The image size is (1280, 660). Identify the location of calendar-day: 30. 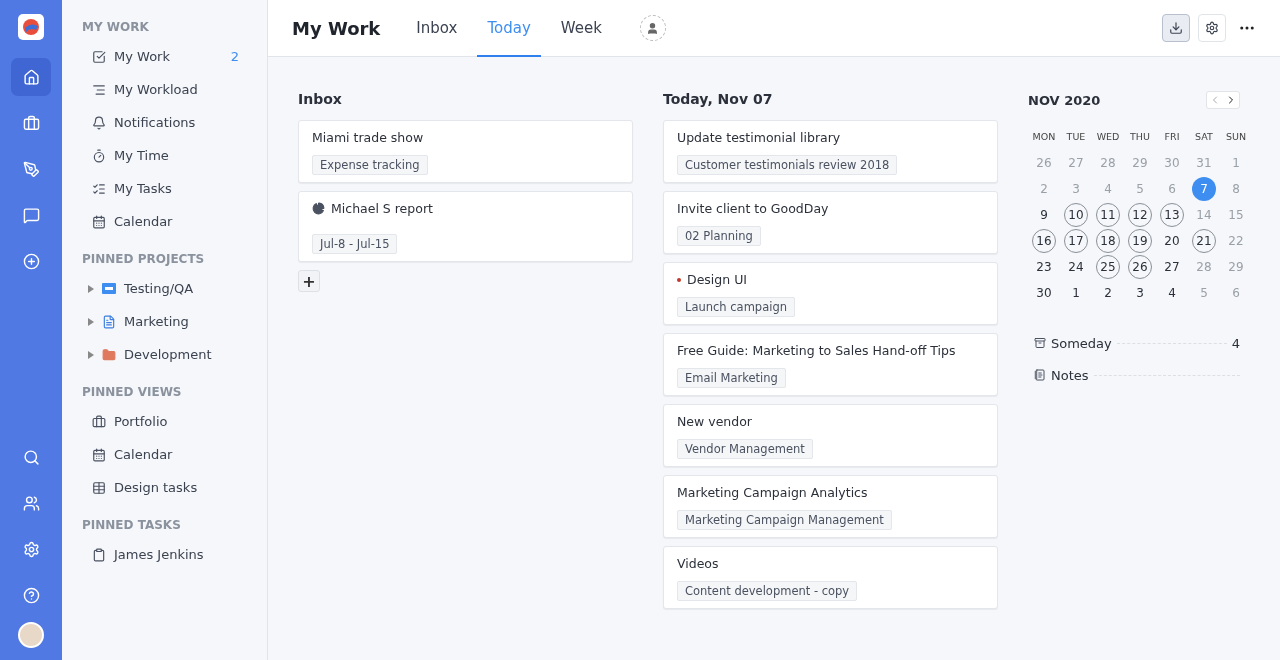
(1044, 293).